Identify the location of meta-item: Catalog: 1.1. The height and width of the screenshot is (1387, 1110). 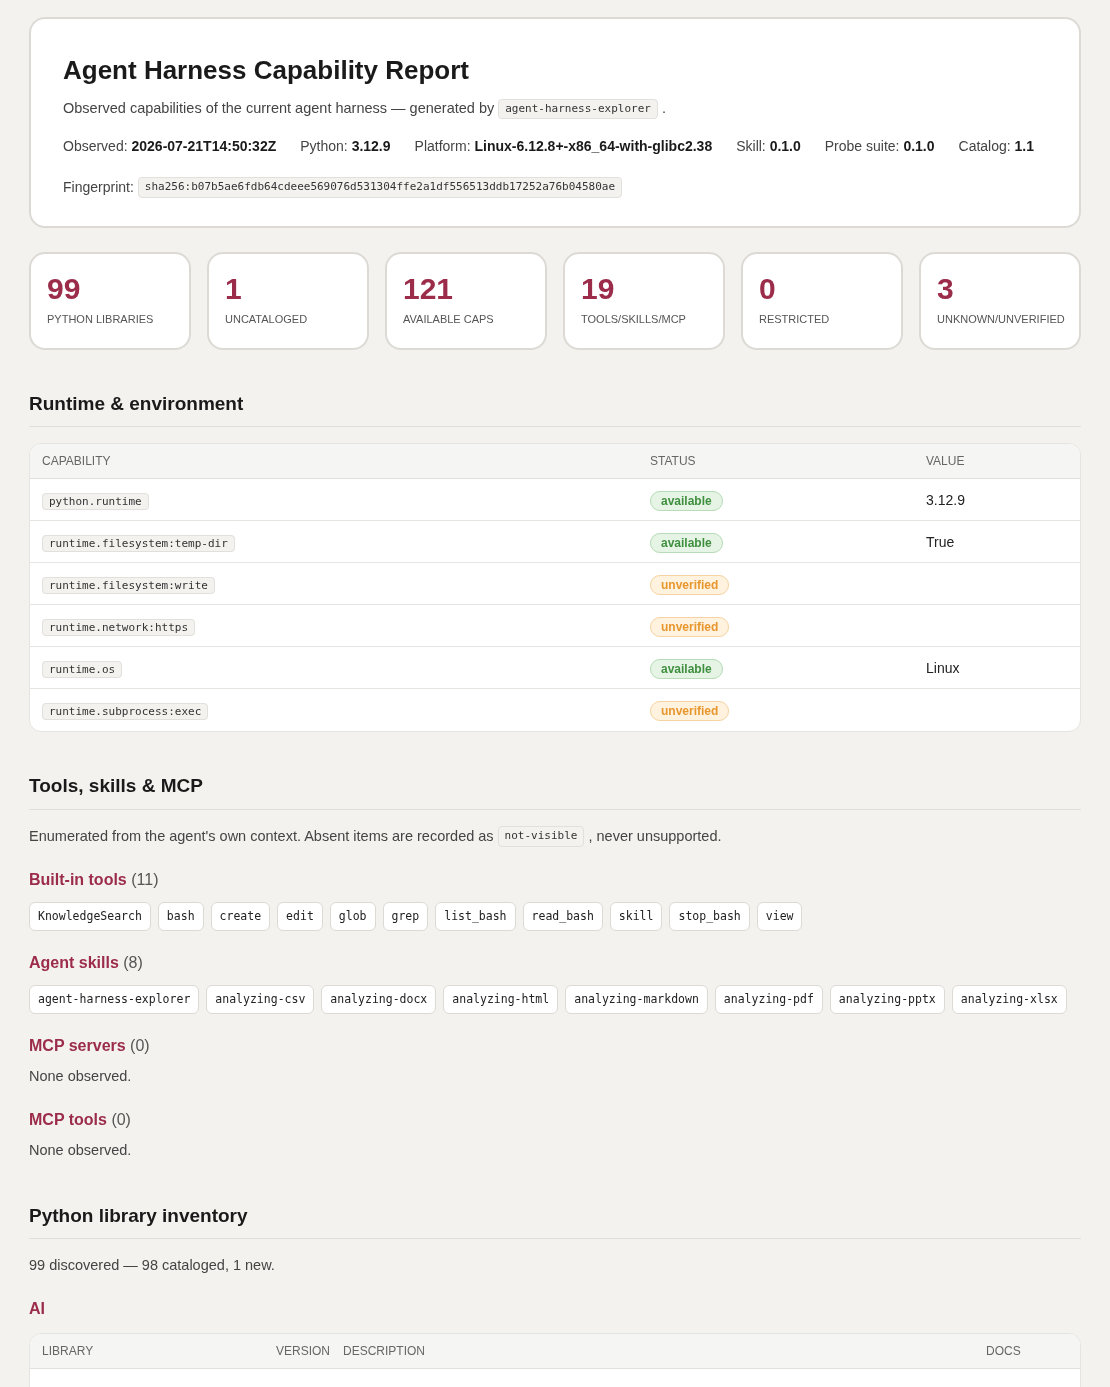
(996, 146).